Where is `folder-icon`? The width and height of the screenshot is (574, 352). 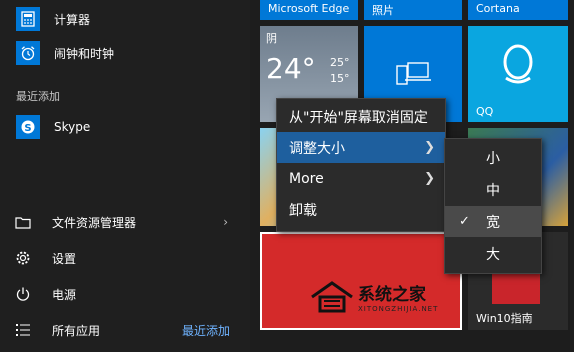
folder-icon is located at coordinates (23, 222).